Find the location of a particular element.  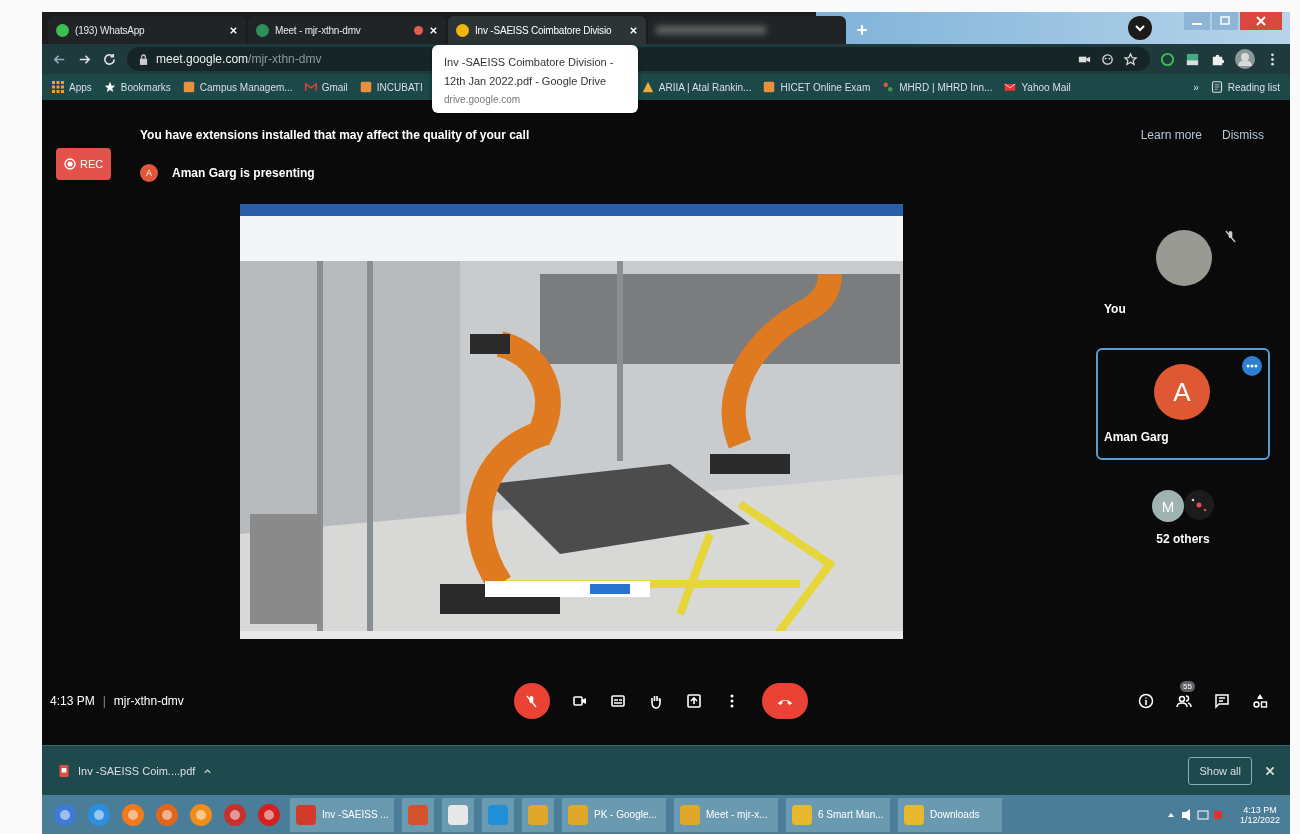

url-text: meet.google.com/mjr-xthn-dmv is located at coordinates (239, 59).